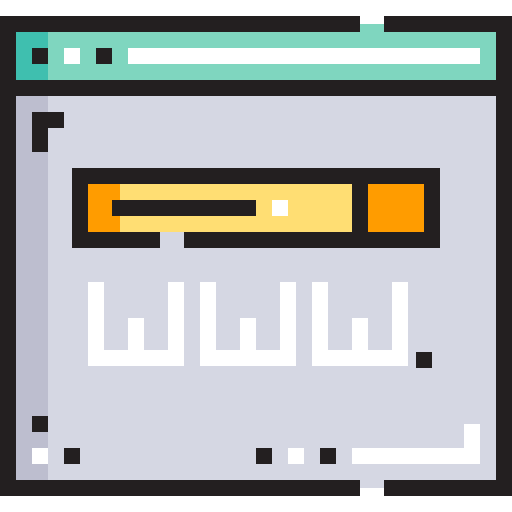 Image resolution: width=512 pixels, height=512 pixels. I want to click on outline-bottom-right, so click(448, 488).